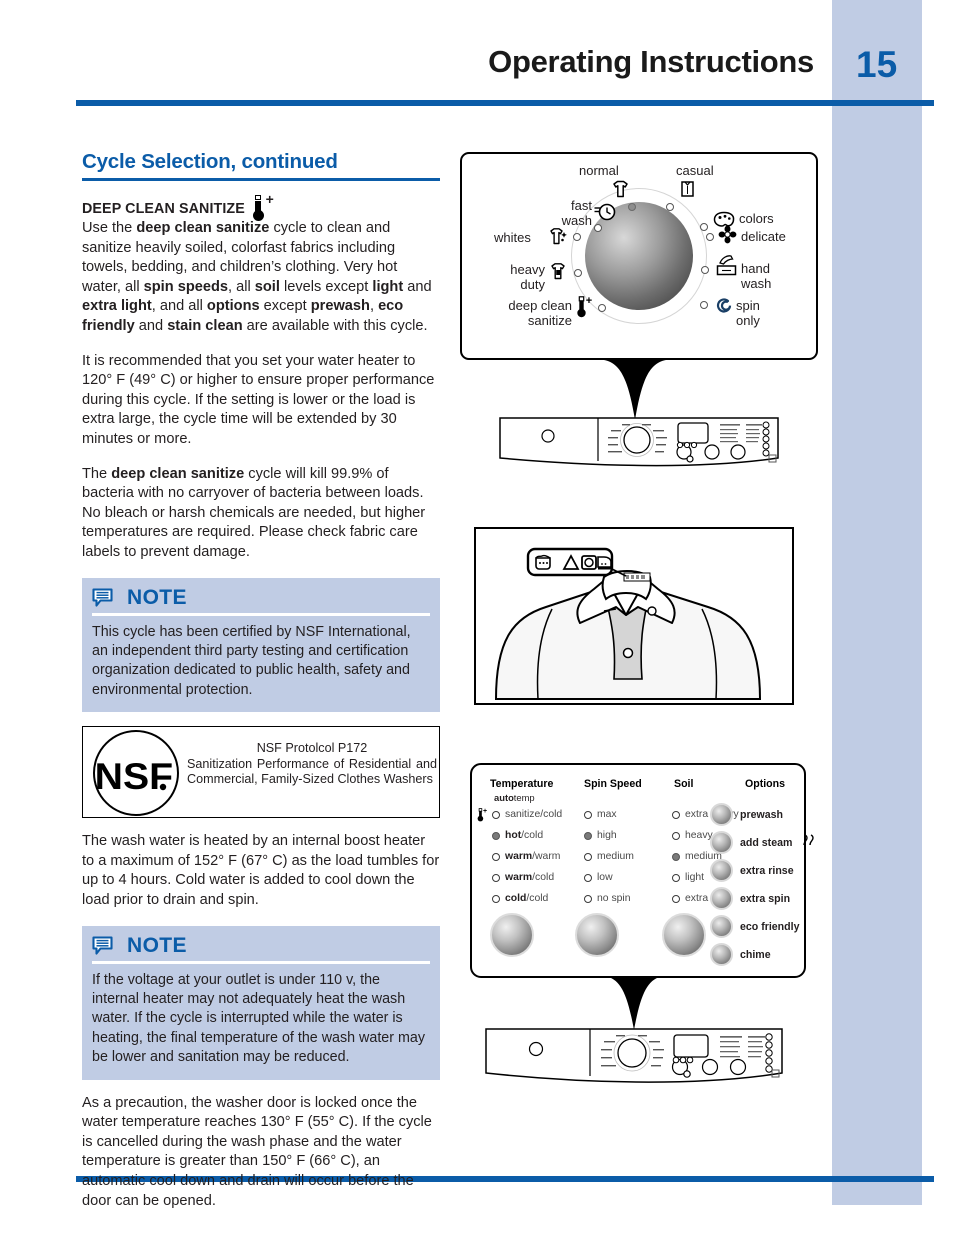  What do you see at coordinates (578, 273) in the screenshot?
I see `dial-led-heavy-duty` at bounding box center [578, 273].